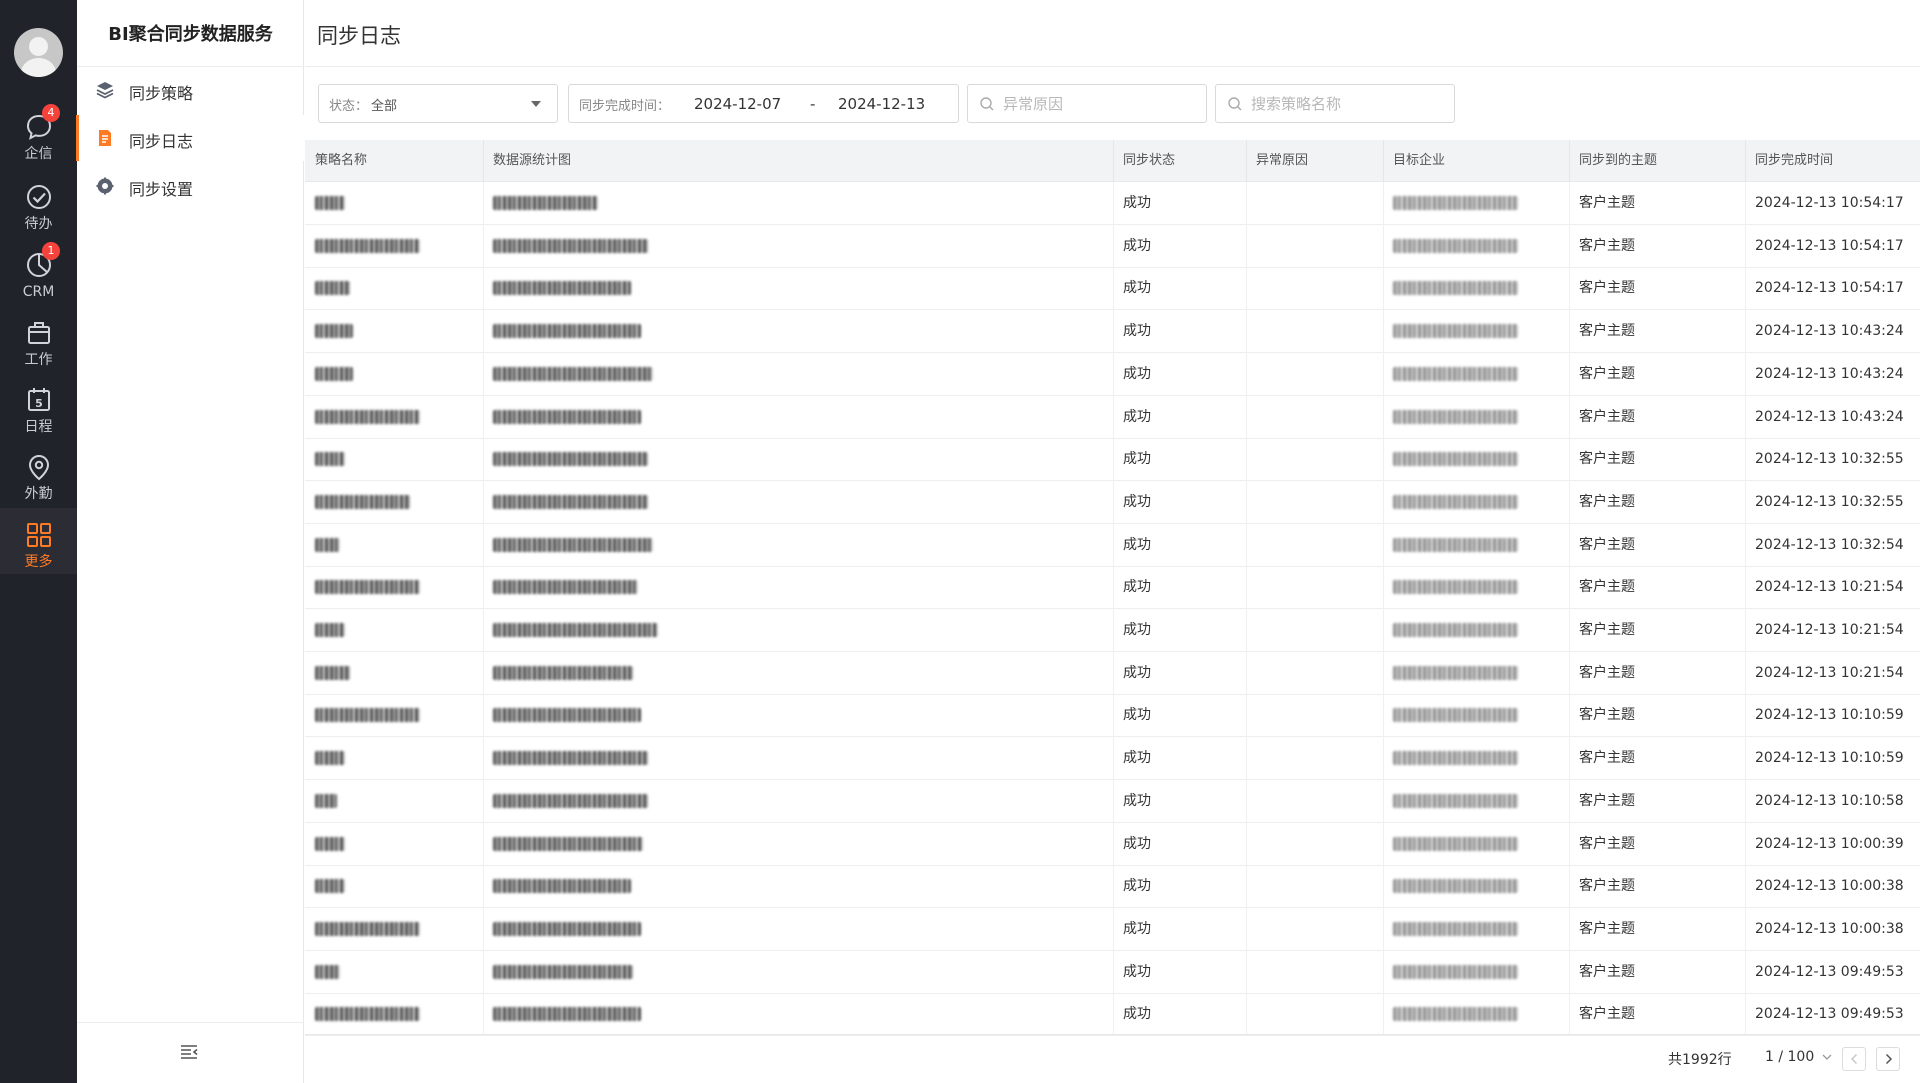 Image resolution: width=1920 pixels, height=1083 pixels. Describe the element at coordinates (737, 104) in the screenshot. I see `date-start: 2024-12-07` at that location.